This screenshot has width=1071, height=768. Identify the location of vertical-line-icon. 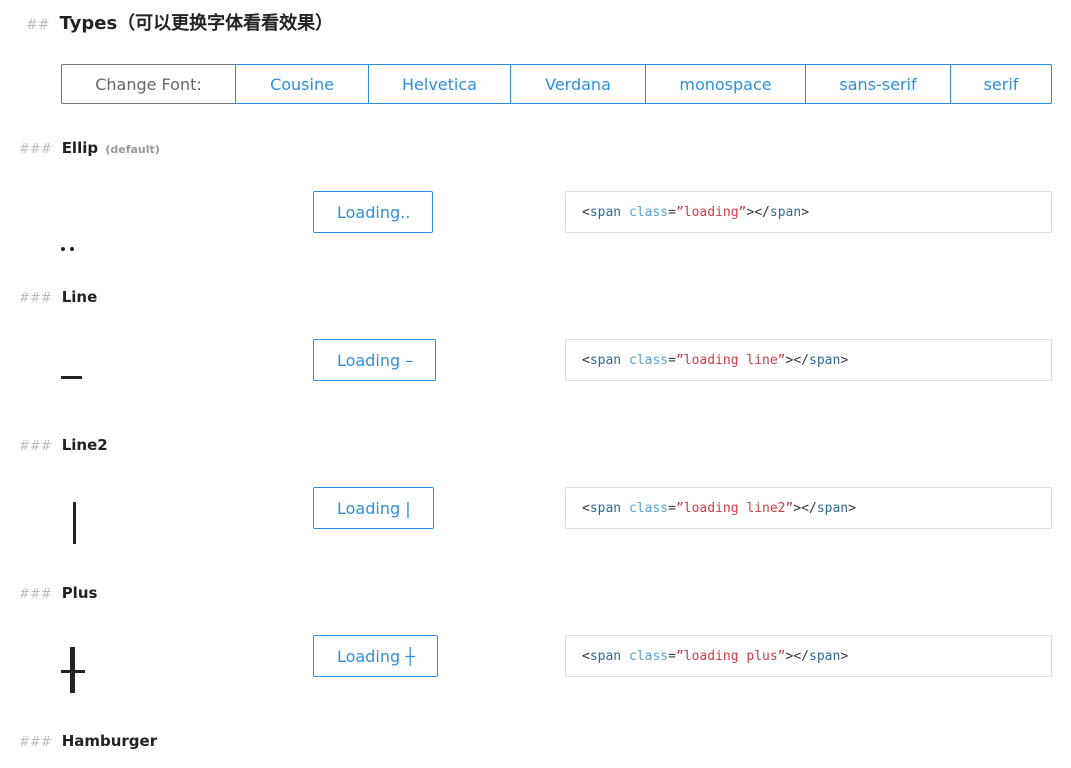
(74, 523).